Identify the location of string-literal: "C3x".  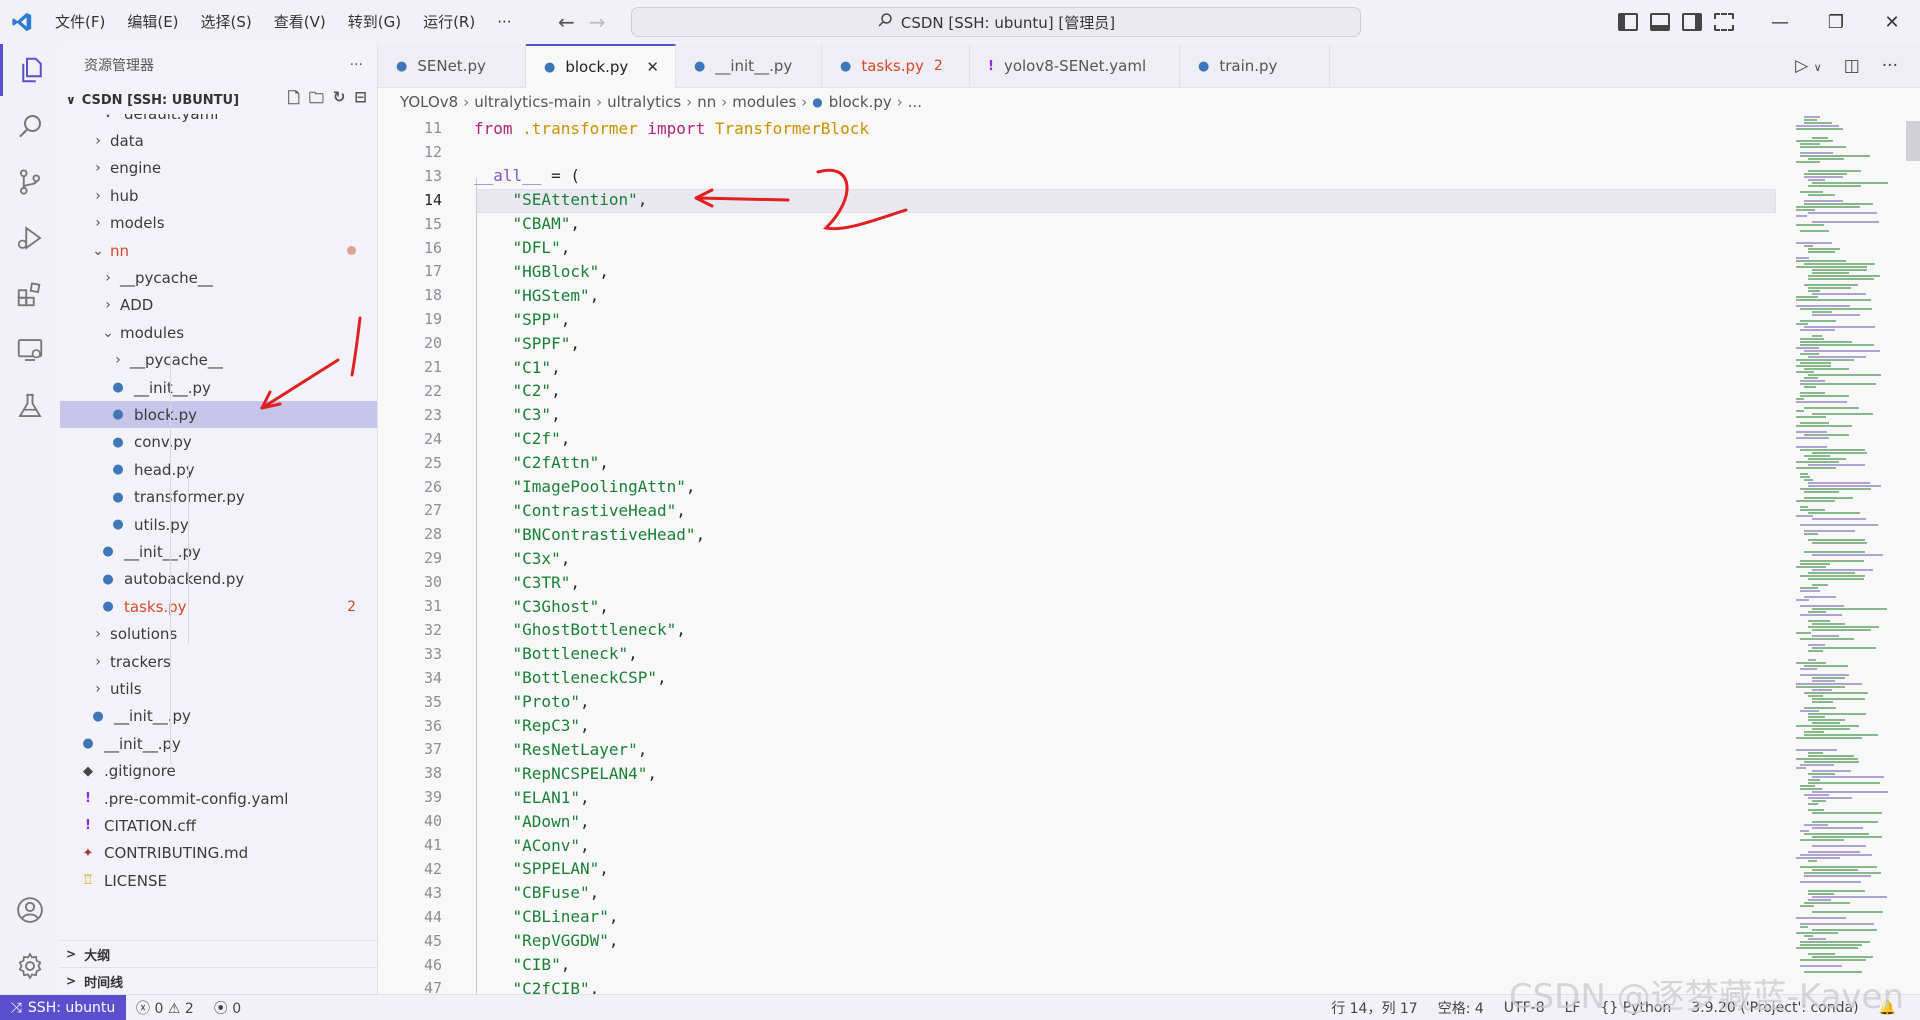
(536, 558).